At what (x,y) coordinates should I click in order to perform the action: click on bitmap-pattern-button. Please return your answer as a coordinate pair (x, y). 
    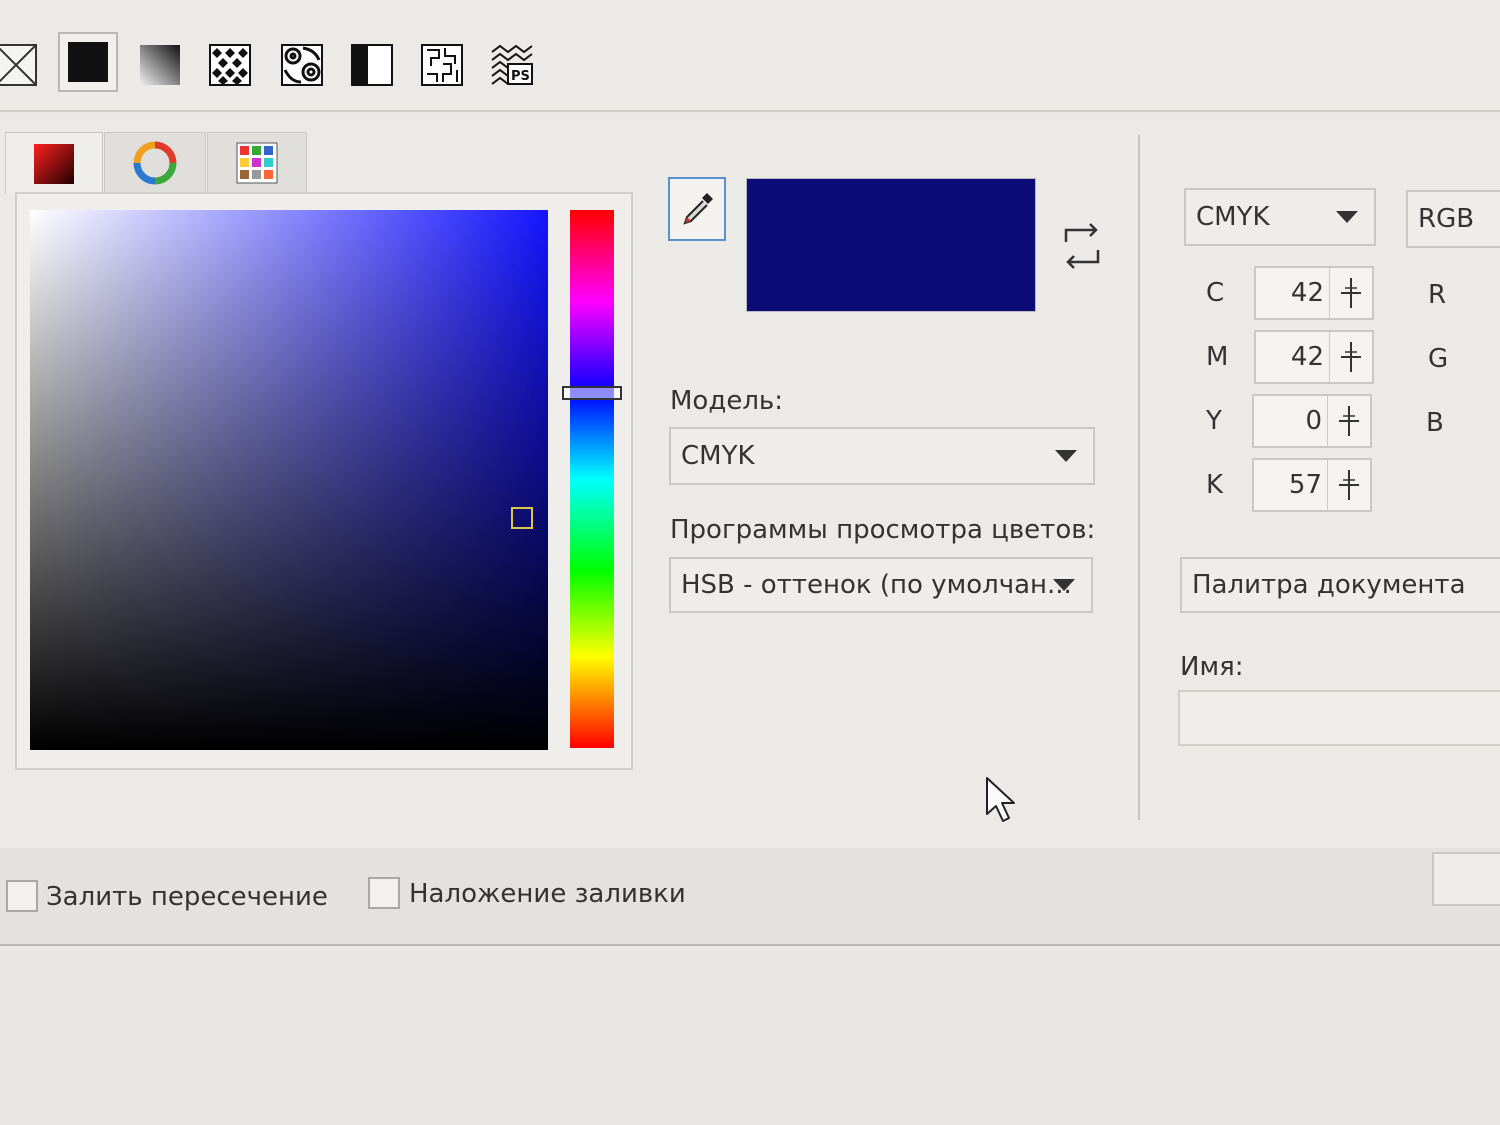
    Looking at the image, I should click on (302, 65).